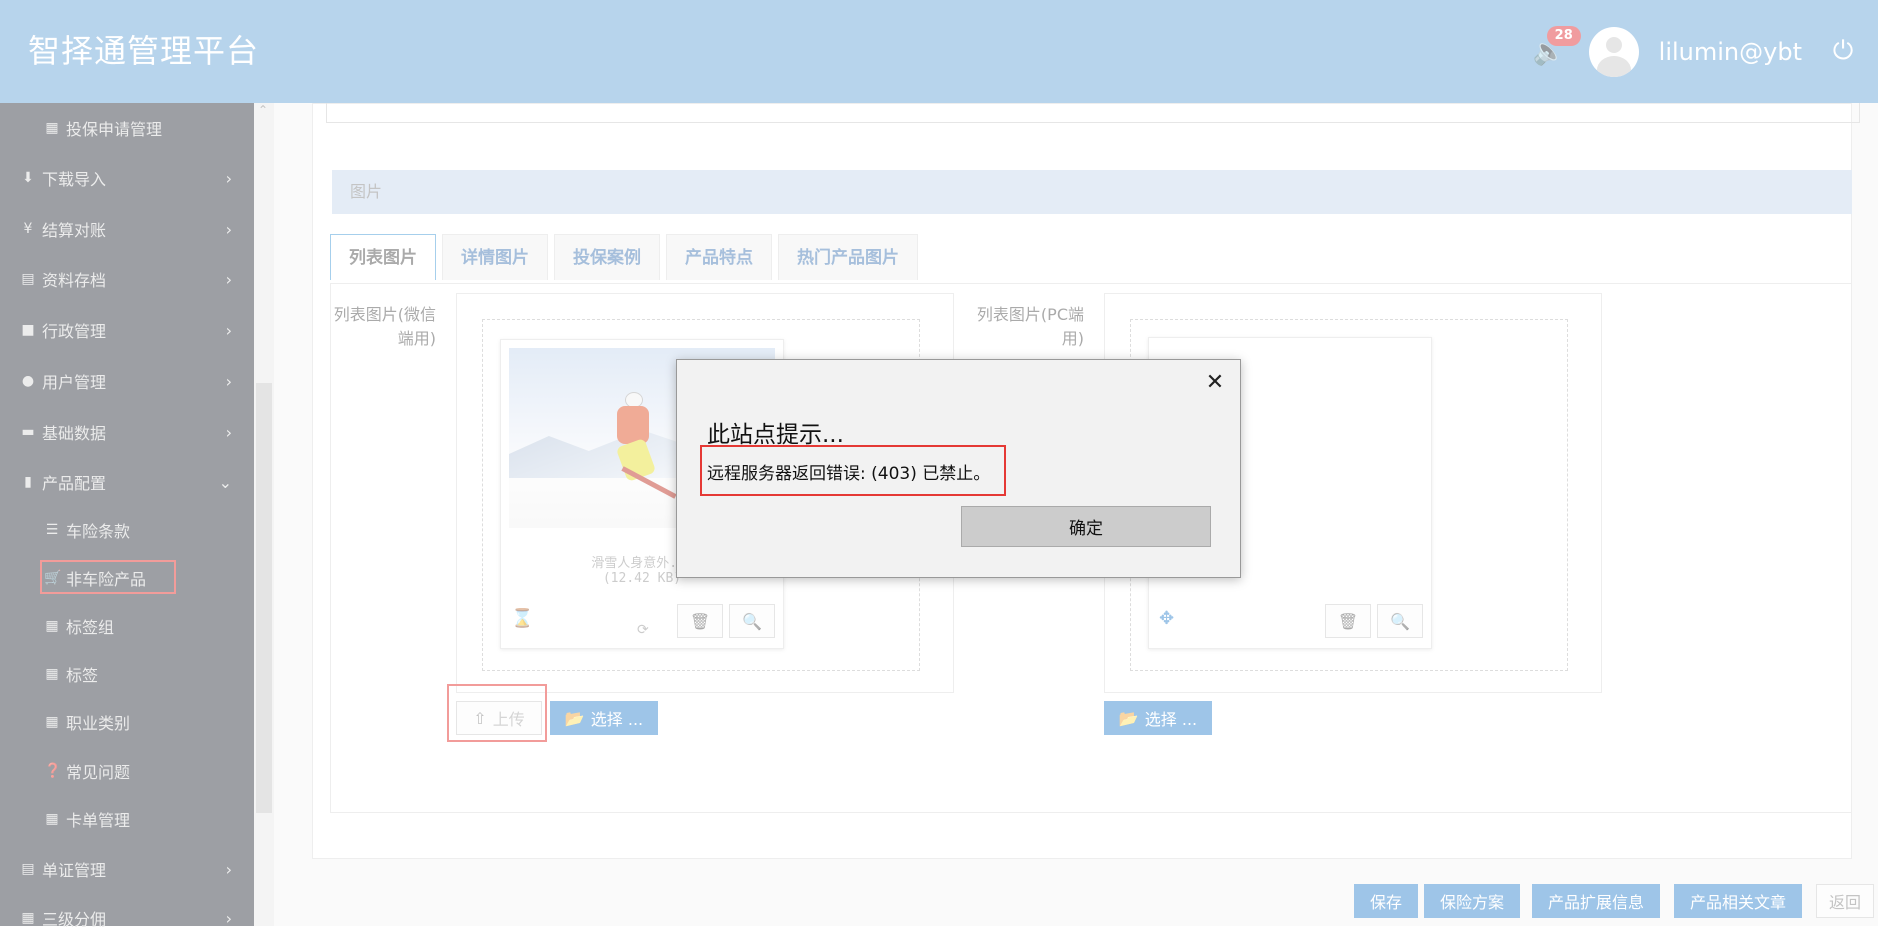 The image size is (1878, 943). What do you see at coordinates (127, 128) in the screenshot?
I see `sidebar-item-application: ▦ 投保申请管理` at bounding box center [127, 128].